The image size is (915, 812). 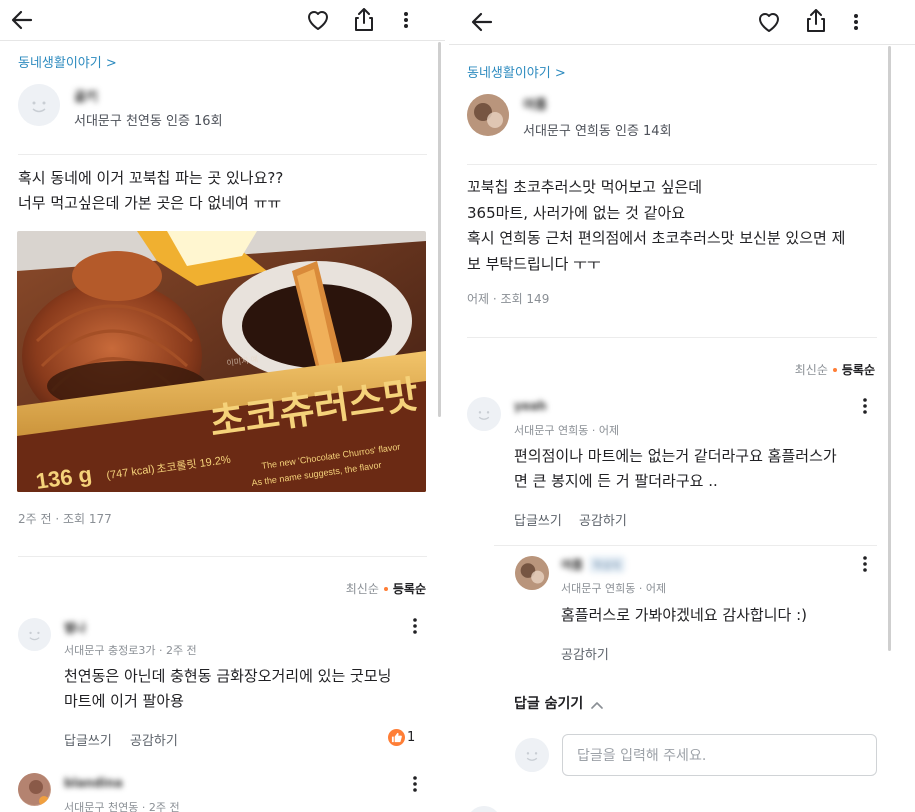 I want to click on chevron-up-icon, so click(x=597, y=703).